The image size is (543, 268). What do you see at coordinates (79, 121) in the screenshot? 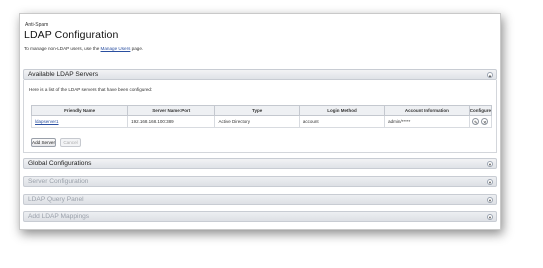
I see `server-friendly-name-link: ldapserver1` at bounding box center [79, 121].